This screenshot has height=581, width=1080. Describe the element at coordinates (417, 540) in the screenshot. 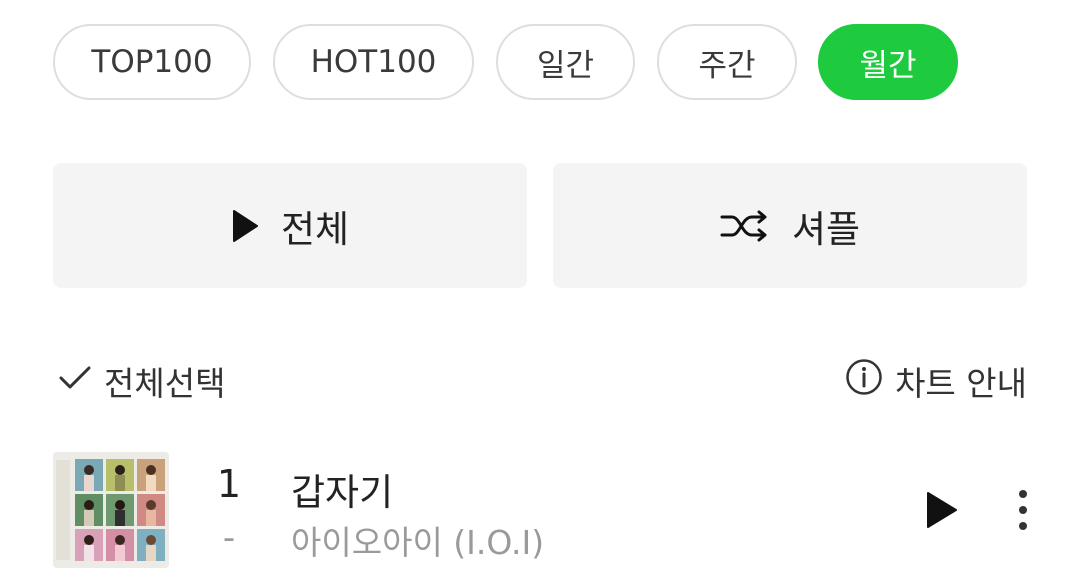

I see `song-artist: 아이오아이 (I.O.I)` at that location.